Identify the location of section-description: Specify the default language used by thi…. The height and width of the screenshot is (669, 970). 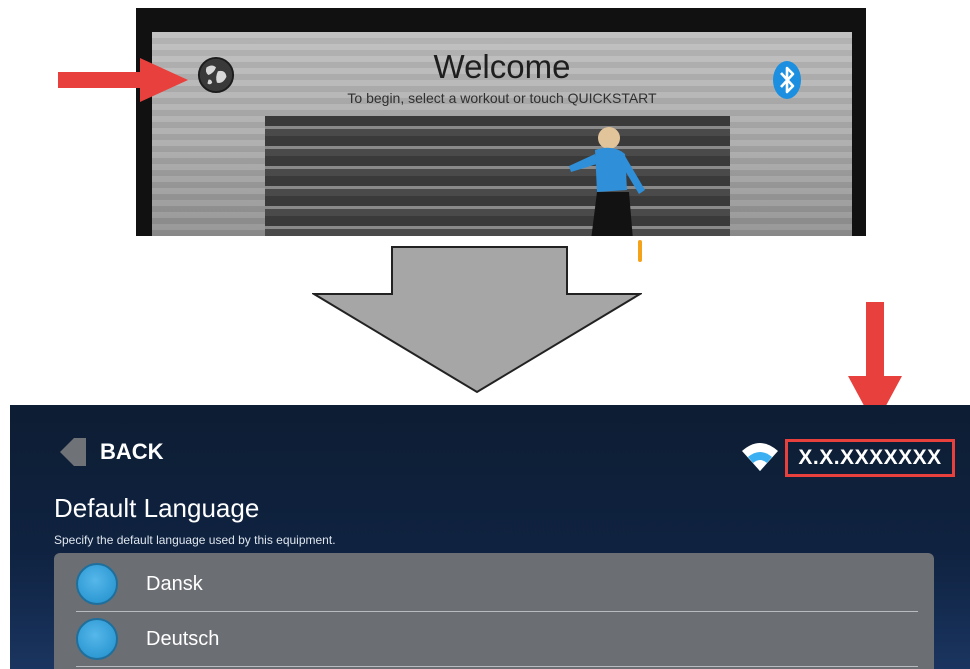
(195, 540).